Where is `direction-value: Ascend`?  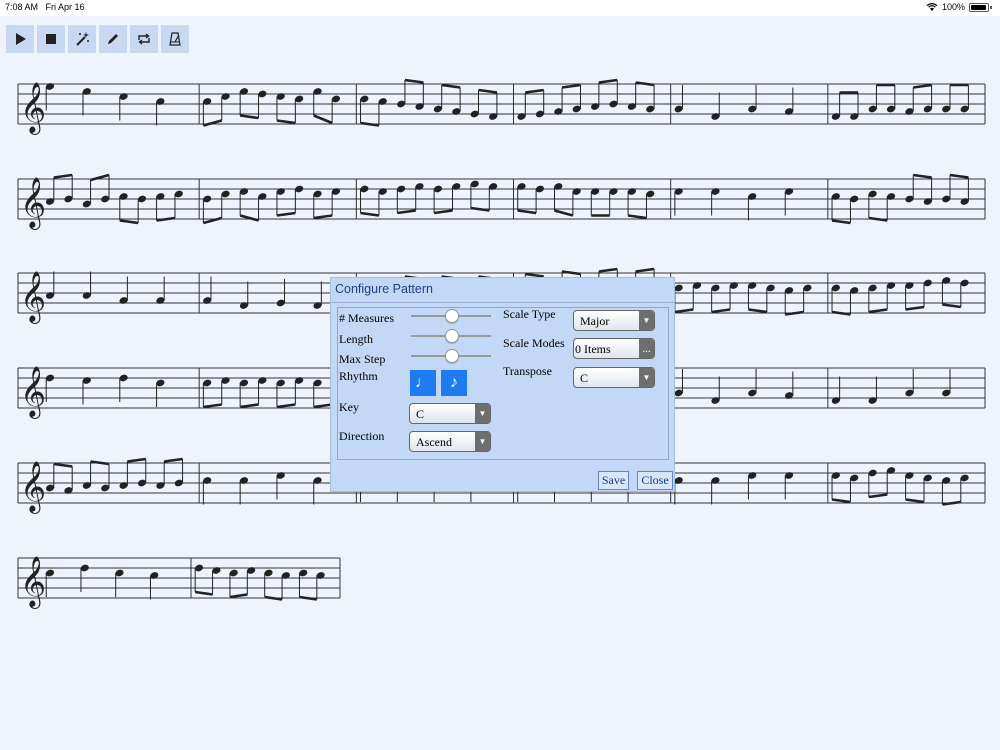
direction-value: Ascend is located at coordinates (434, 442).